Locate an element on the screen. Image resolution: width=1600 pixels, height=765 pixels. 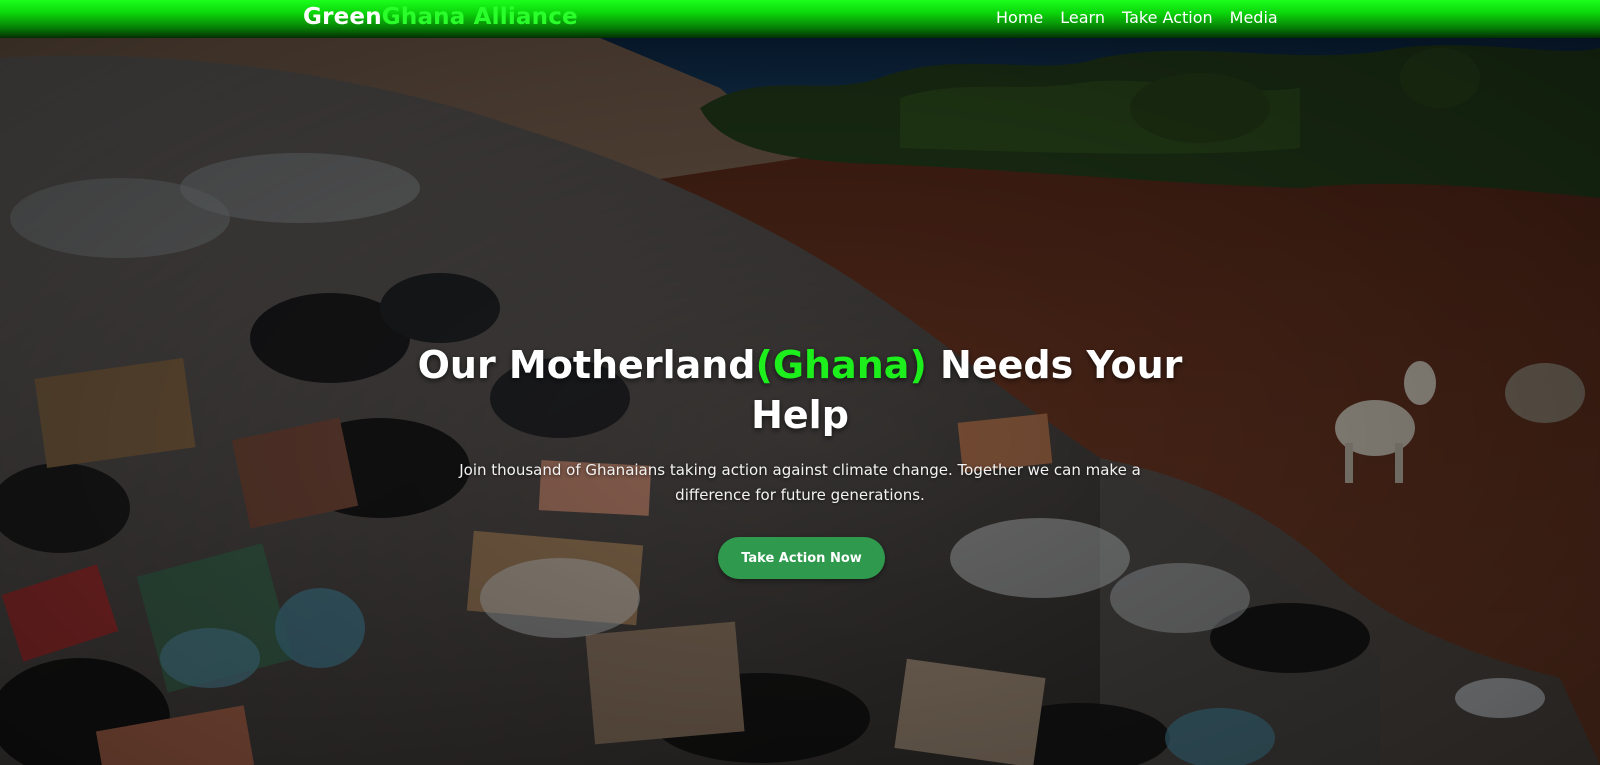
nav-link-media: Media is located at coordinates (1254, 17).